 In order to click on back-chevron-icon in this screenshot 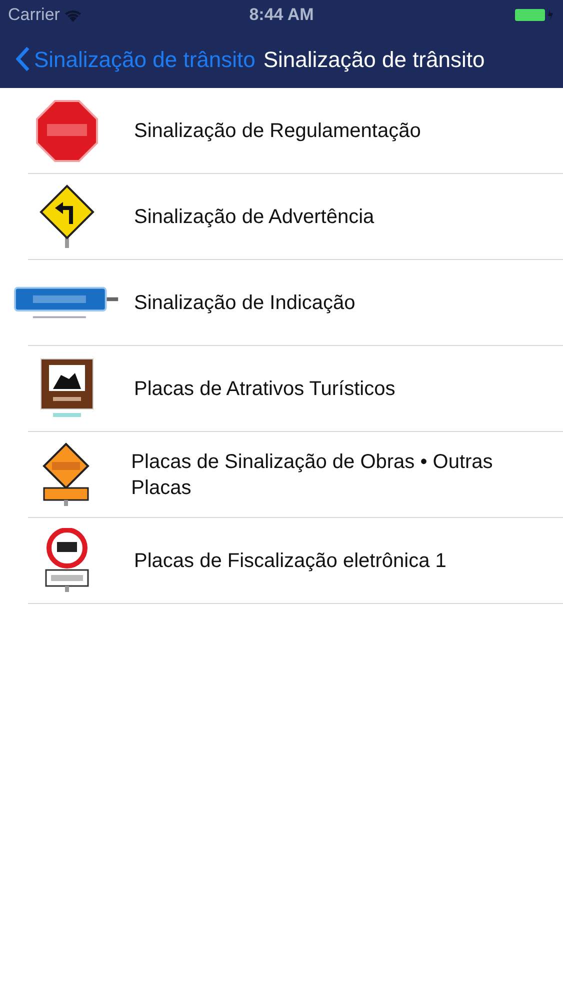, I will do `click(23, 59)`.